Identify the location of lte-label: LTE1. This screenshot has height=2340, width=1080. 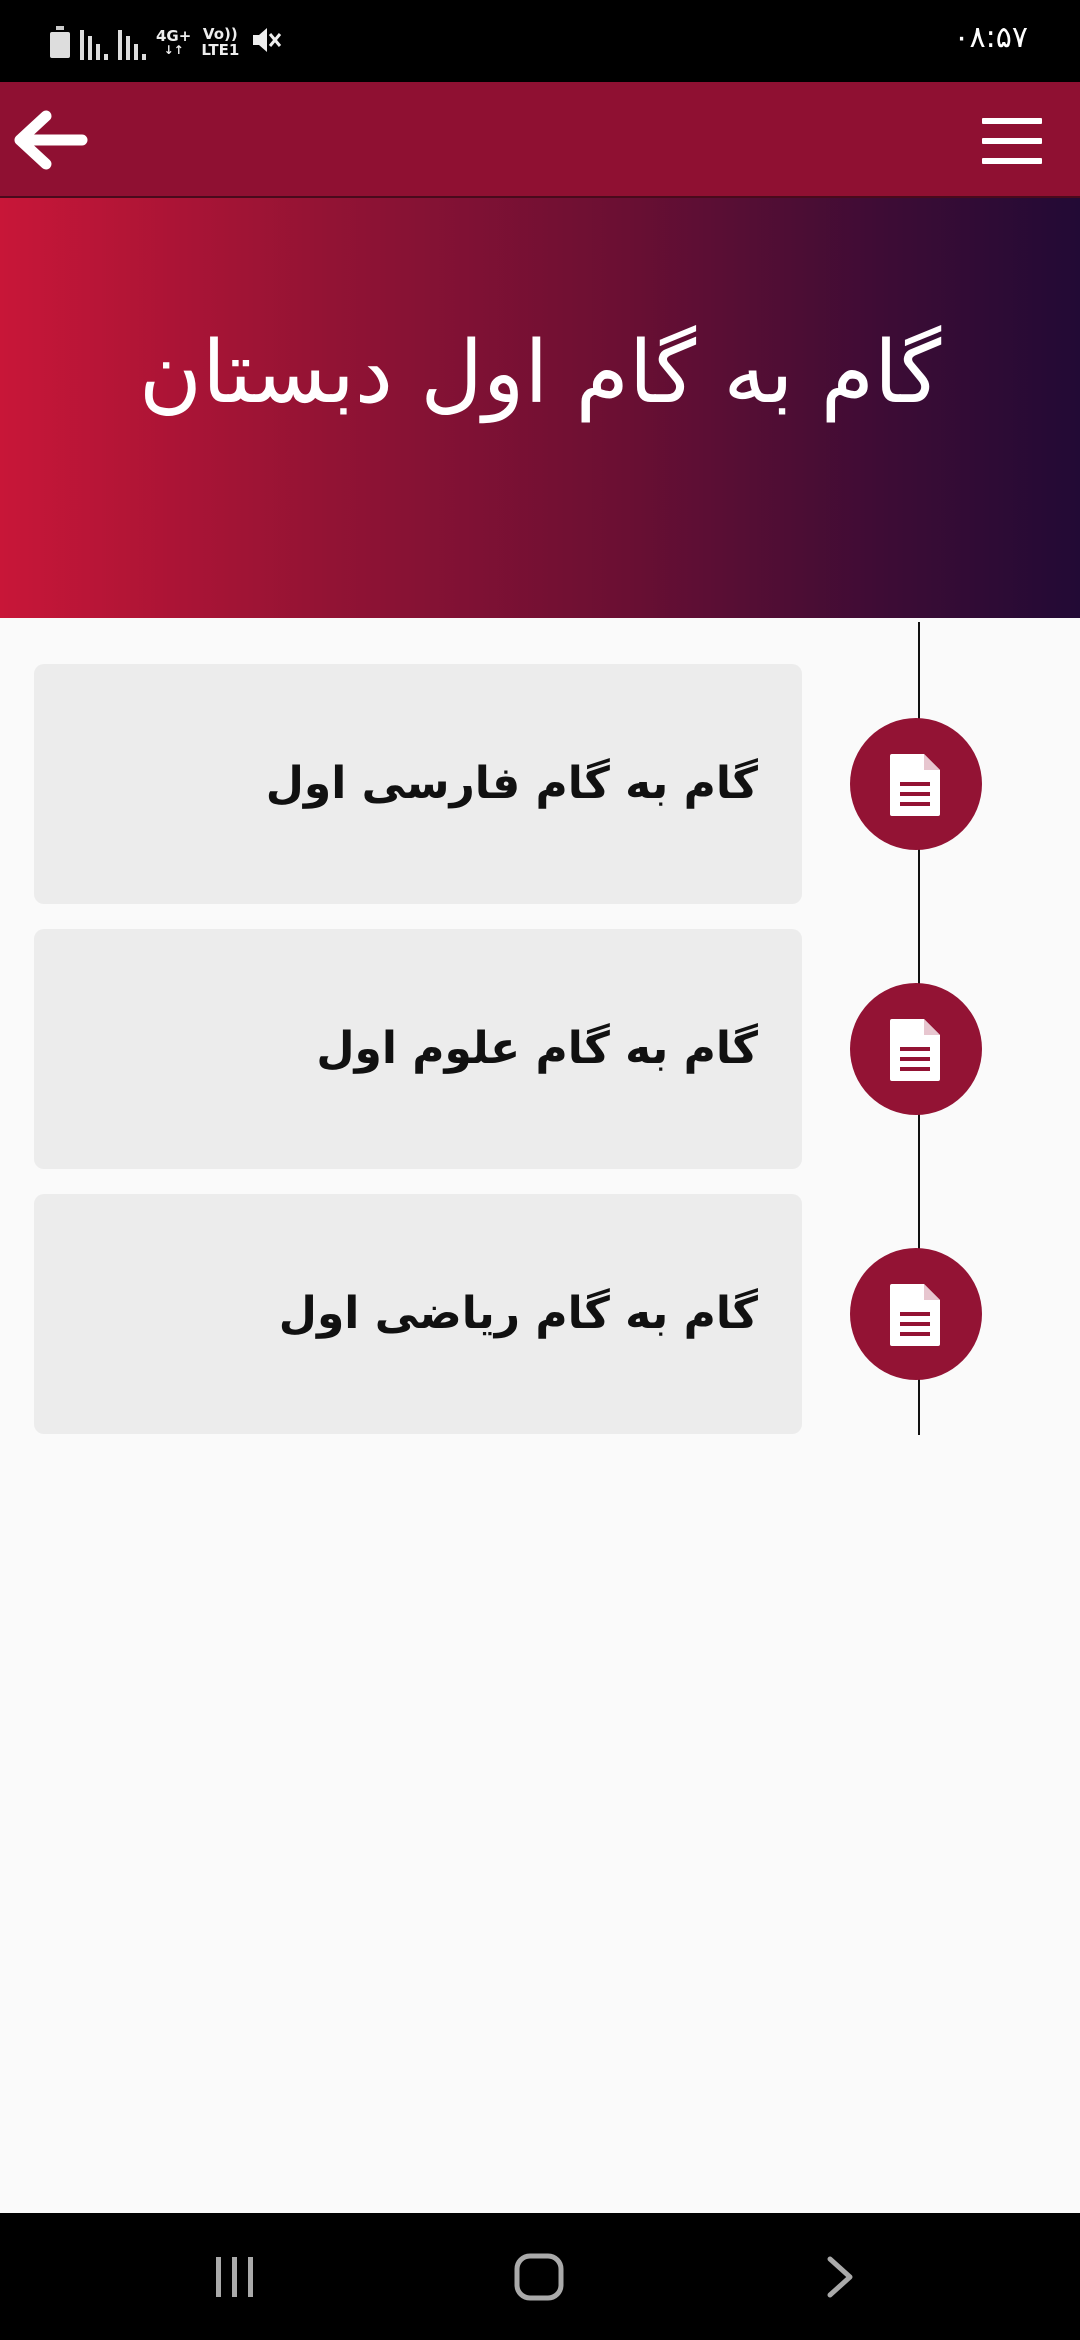
(220, 50).